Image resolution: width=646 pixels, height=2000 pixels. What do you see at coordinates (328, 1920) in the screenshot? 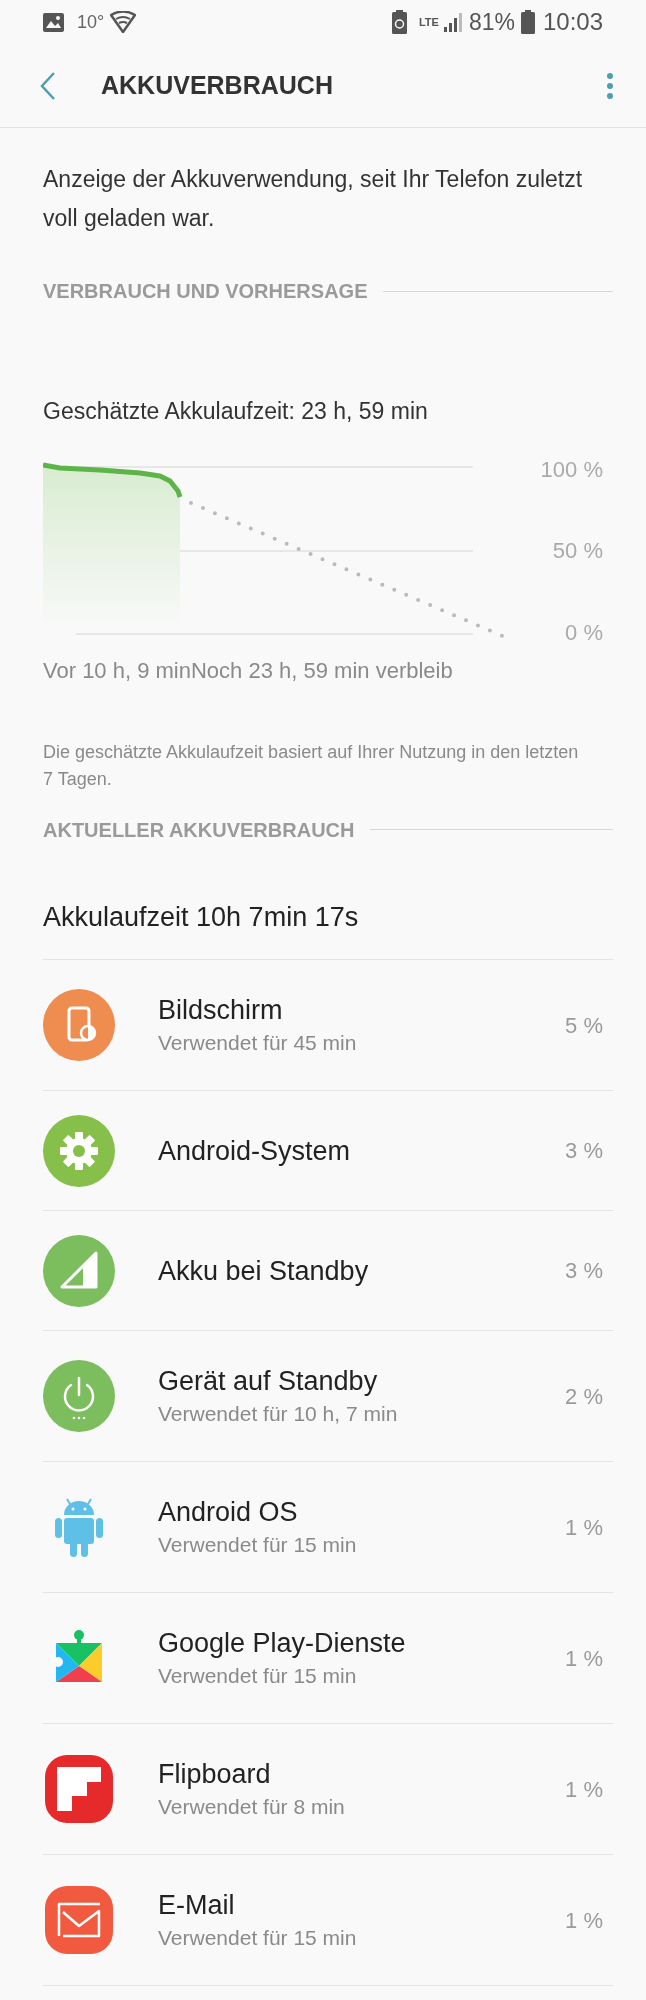
I see `app-usage-row: E-Mail Verwendet für 15 min 1 %` at bounding box center [328, 1920].